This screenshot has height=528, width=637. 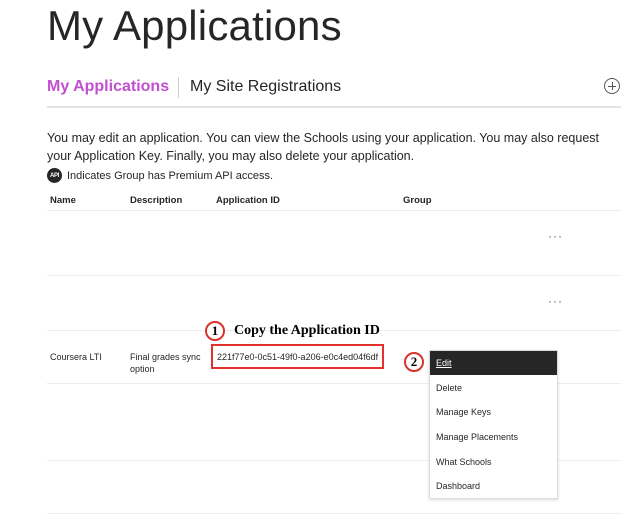 What do you see at coordinates (248, 200) in the screenshot?
I see `header-application-id: Application ID` at bounding box center [248, 200].